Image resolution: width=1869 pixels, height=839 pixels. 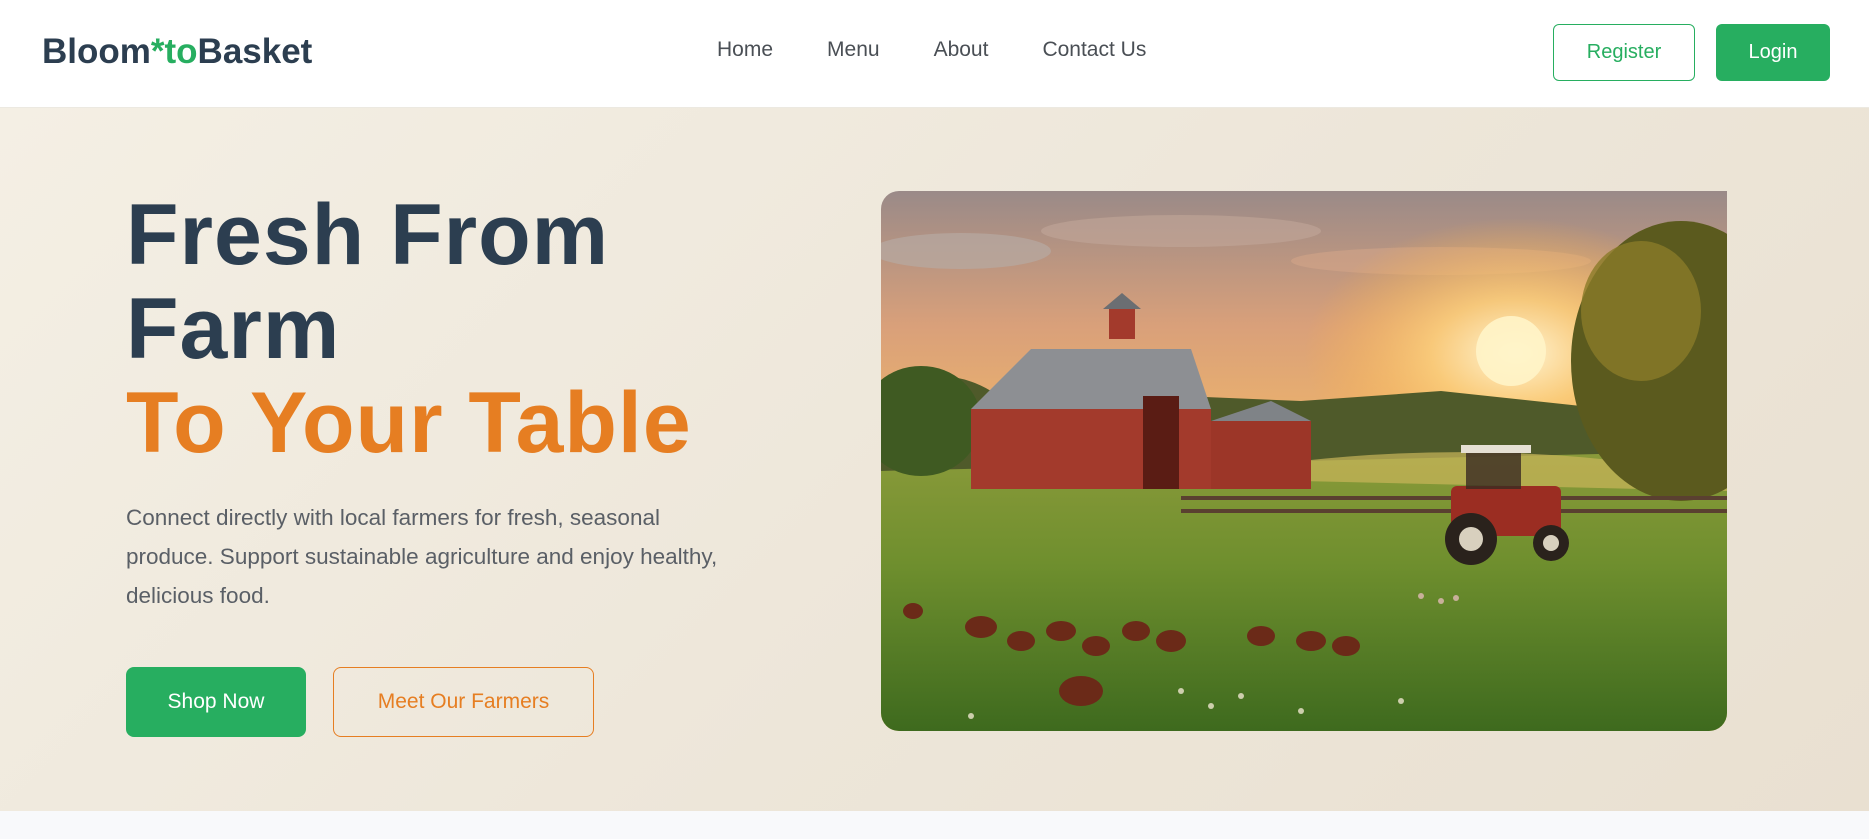 What do you see at coordinates (961, 50) in the screenshot?
I see `nav-link-about: About` at bounding box center [961, 50].